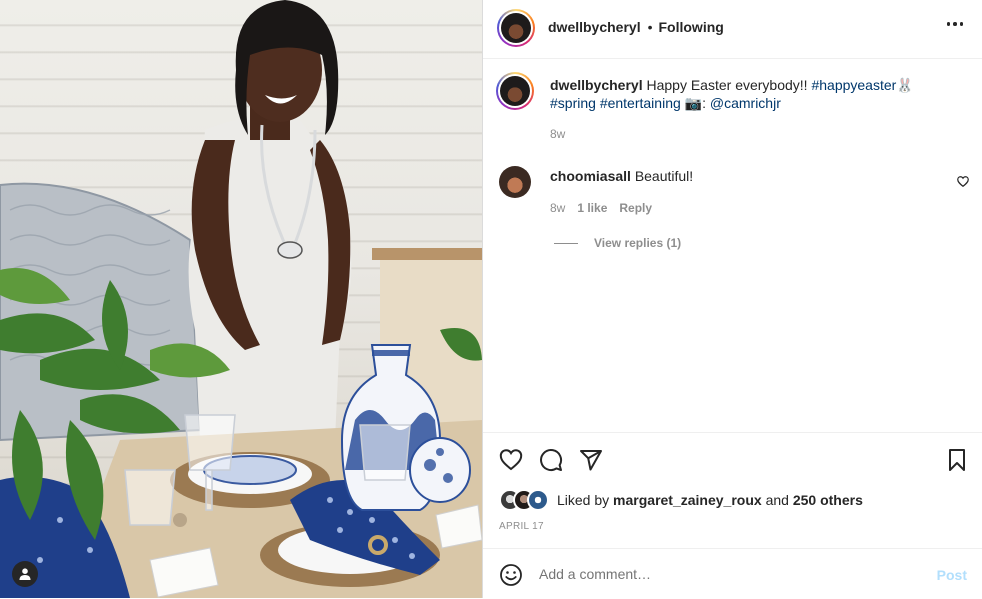  I want to click on comment-icon, so click(551, 460).